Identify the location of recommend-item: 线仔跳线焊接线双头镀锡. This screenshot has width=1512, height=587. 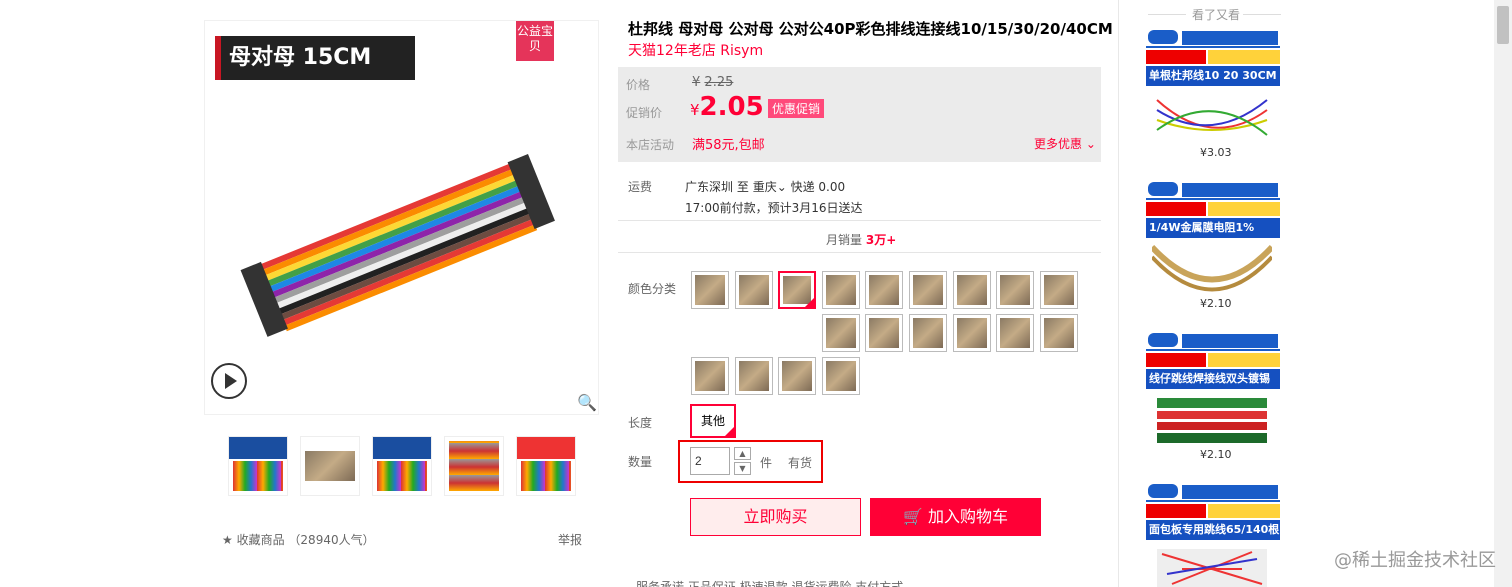
(1213, 395).